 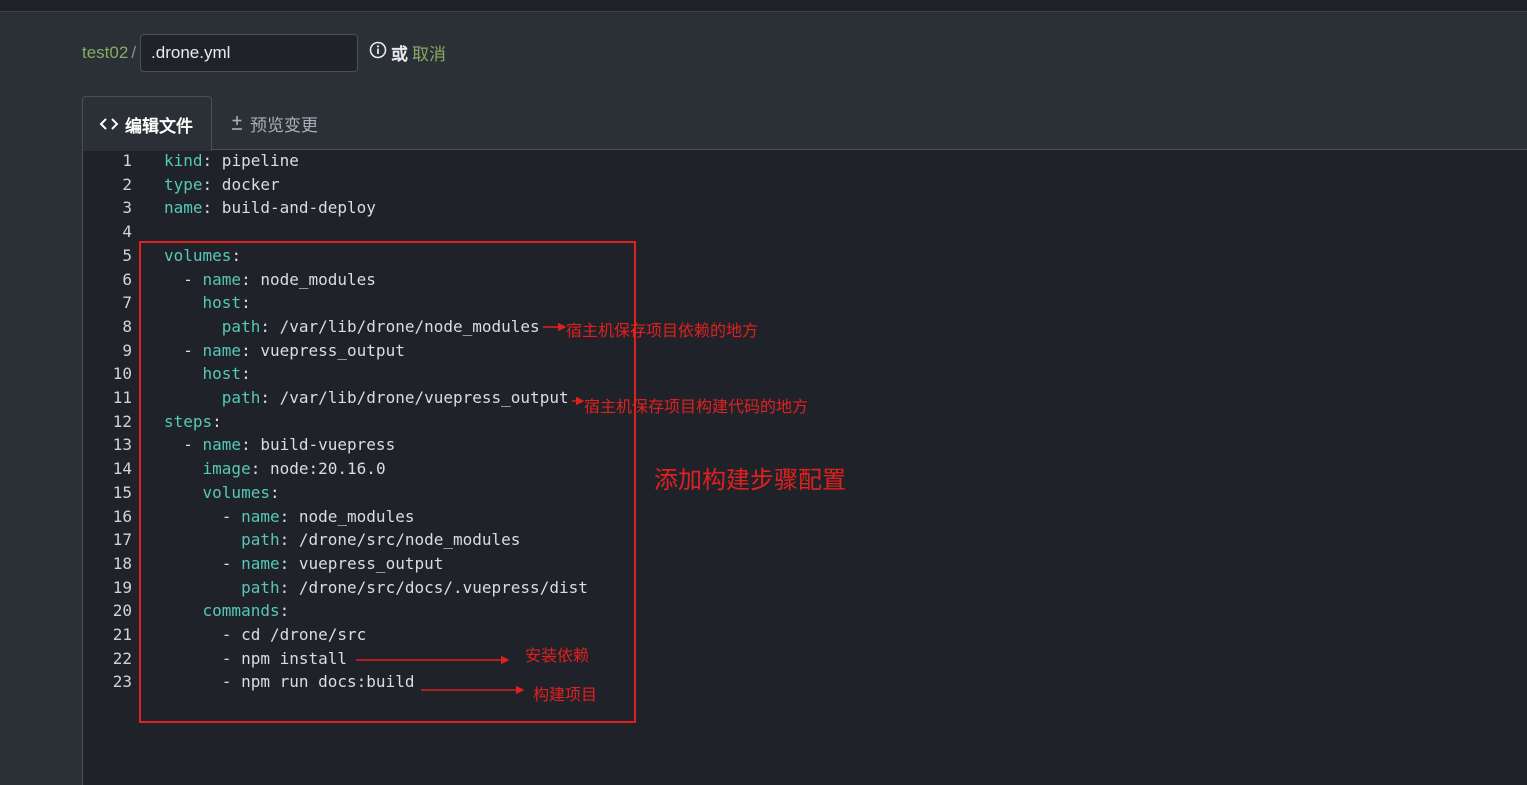 What do you see at coordinates (147, 123) in the screenshot?
I see `tab-edit-file: 编辑文件` at bounding box center [147, 123].